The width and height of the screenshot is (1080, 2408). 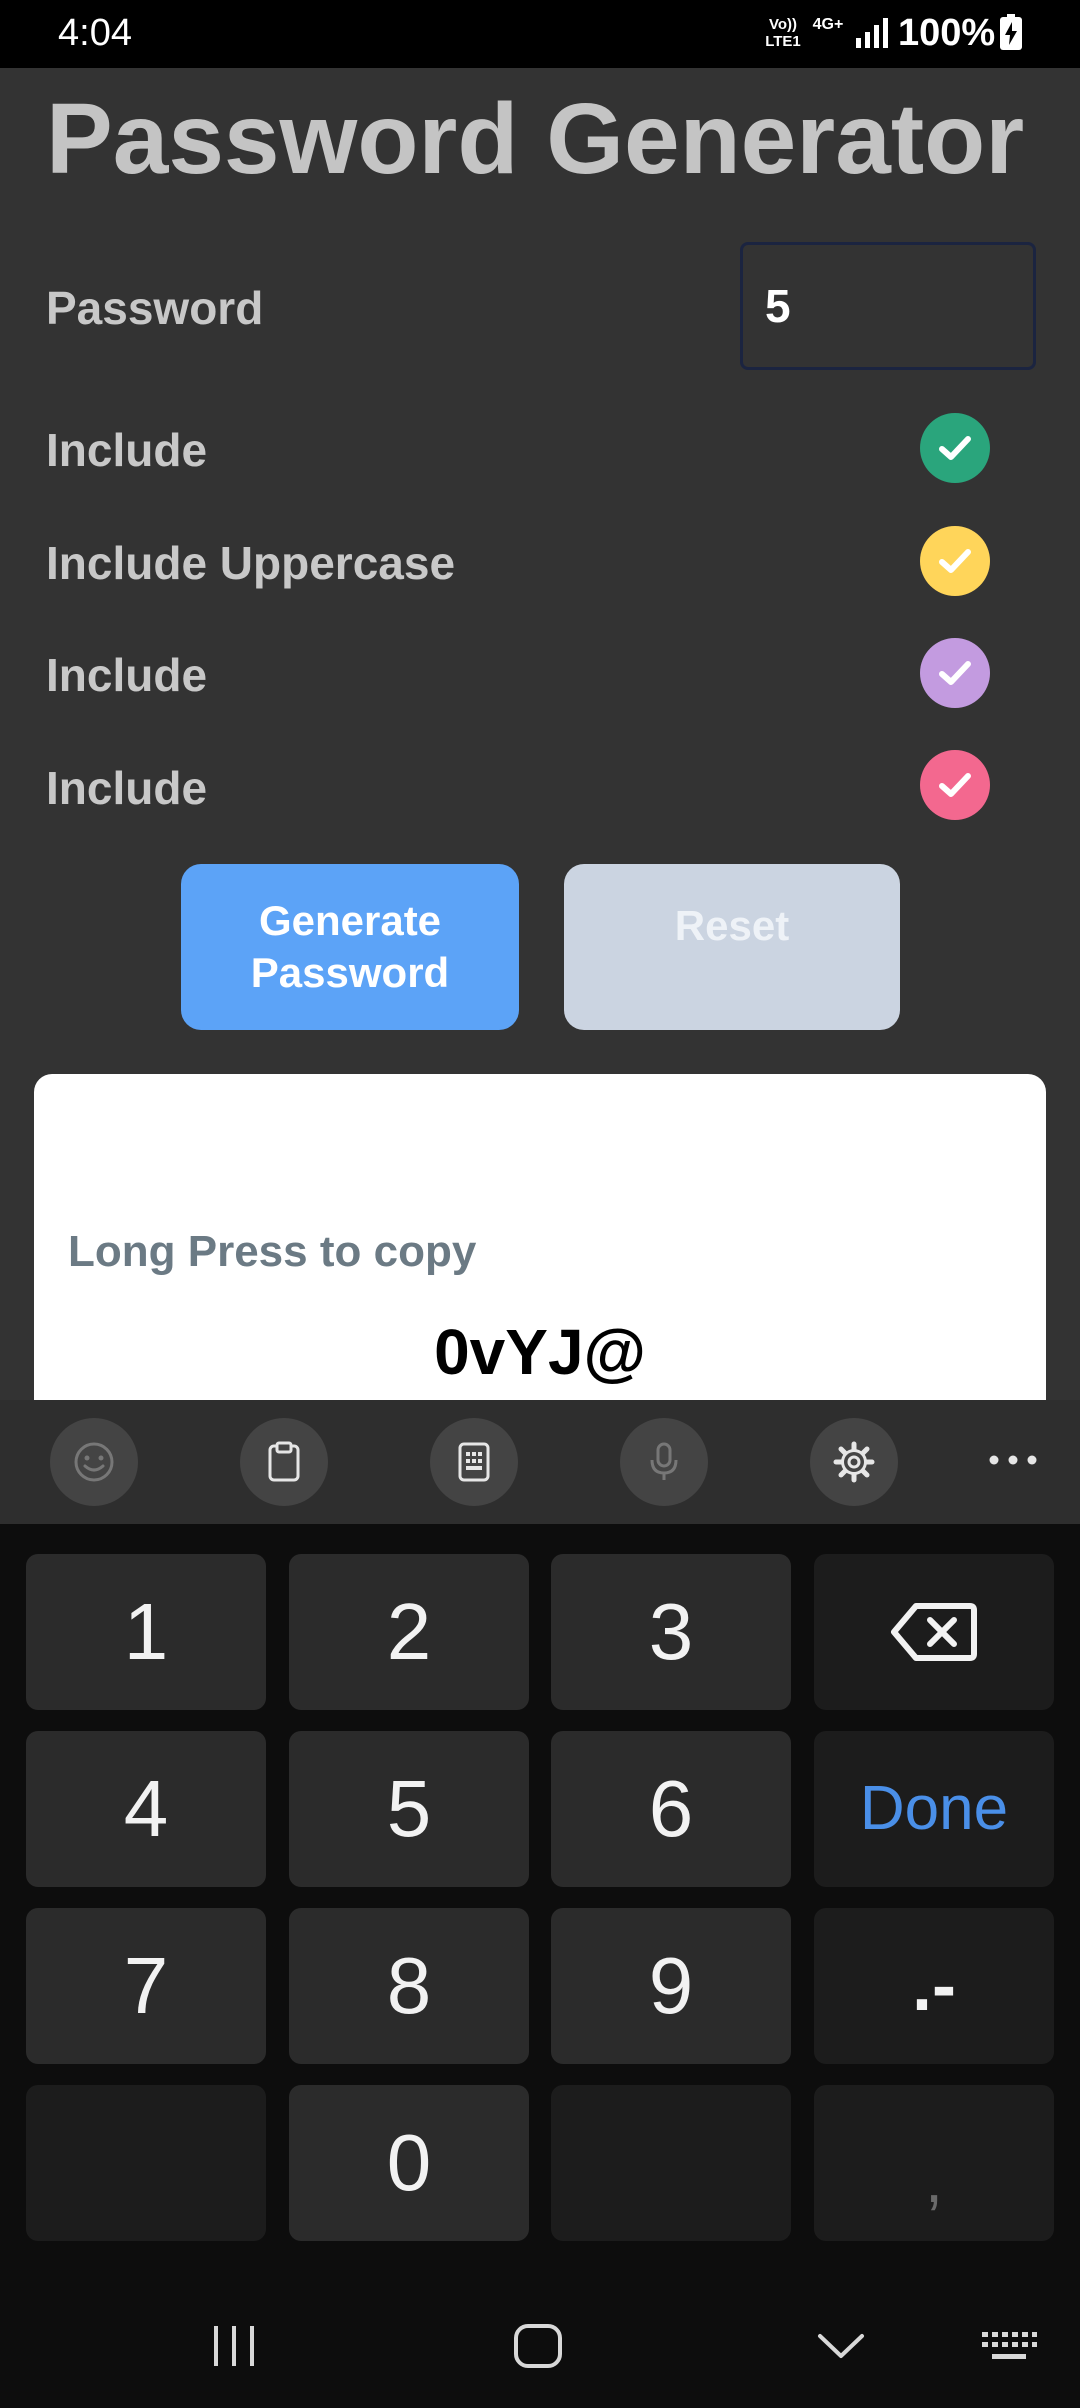 I want to click on keyboard-toolbar, so click(x=540, y=1462).